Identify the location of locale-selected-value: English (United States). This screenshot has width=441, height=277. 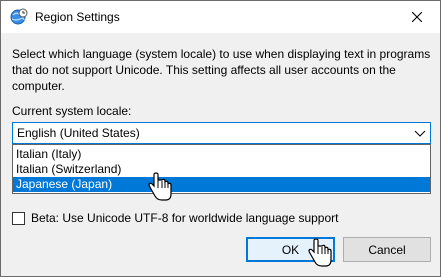
(78, 133).